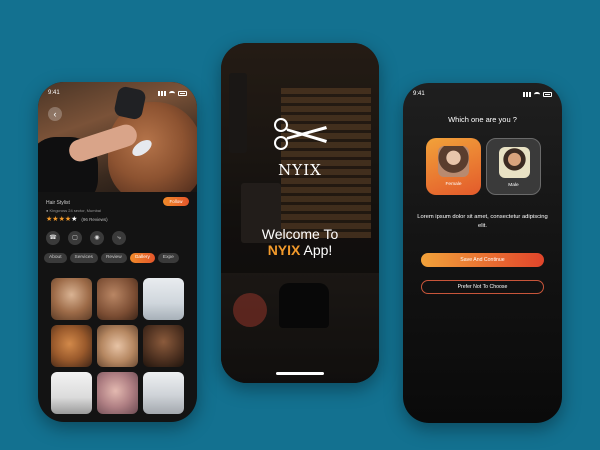  Describe the element at coordinates (117, 137) in the screenshot. I see `stylist-hero-photo` at that location.